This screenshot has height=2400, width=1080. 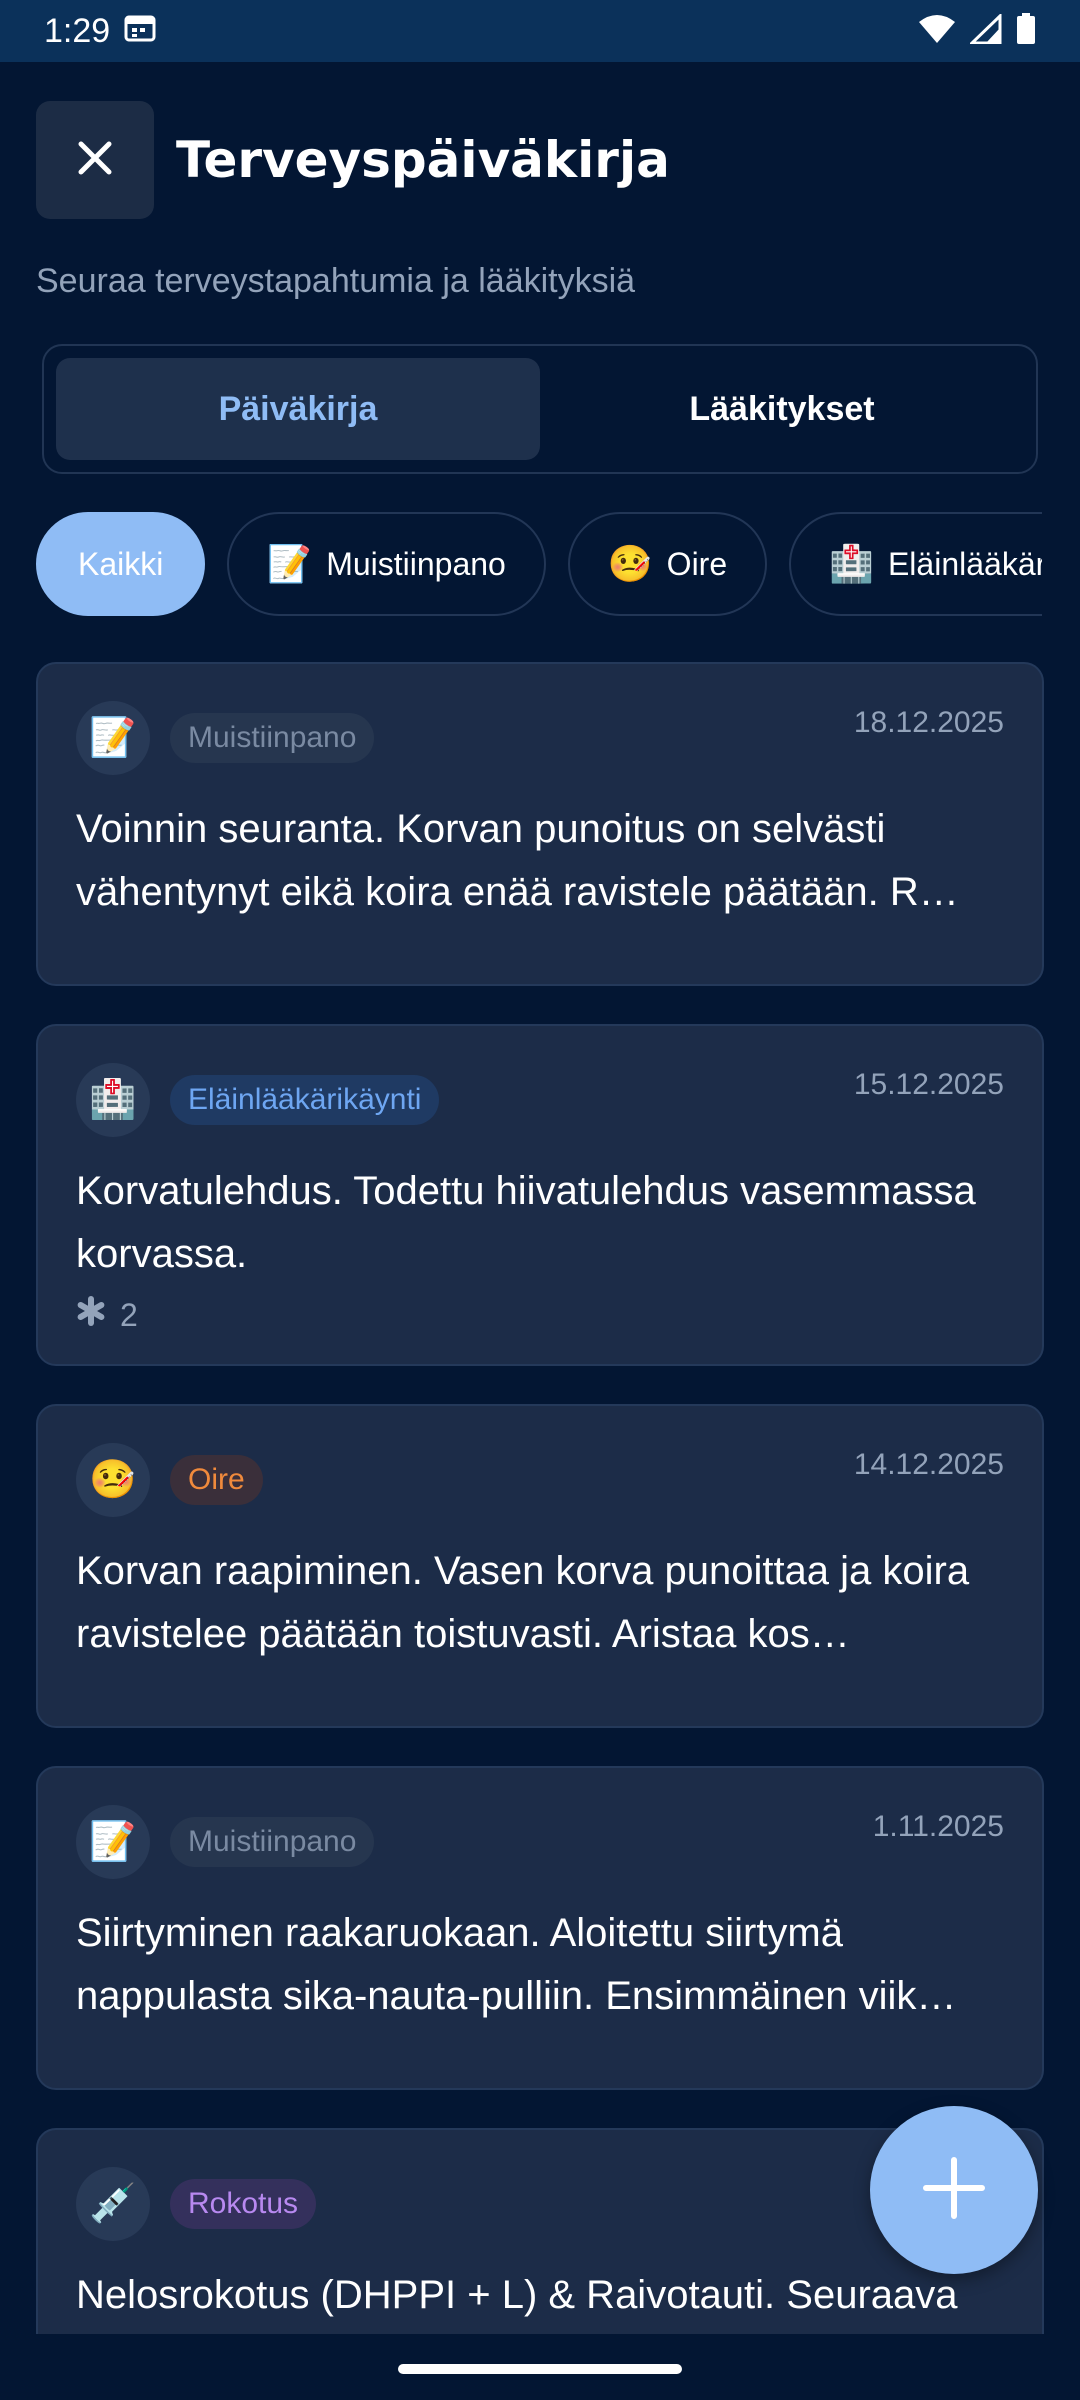 I want to click on asterisk-icon, so click(x=91, y=1315).